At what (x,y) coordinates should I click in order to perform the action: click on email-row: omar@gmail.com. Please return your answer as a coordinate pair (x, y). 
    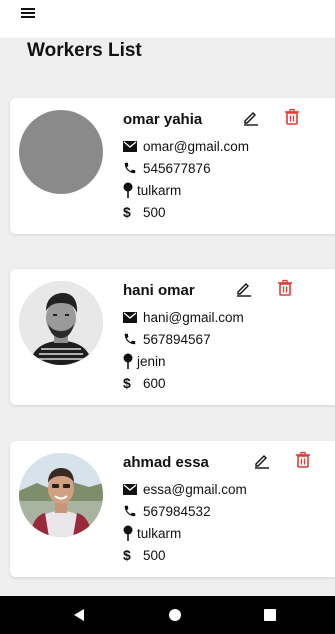
    Looking at the image, I should click on (186, 146).